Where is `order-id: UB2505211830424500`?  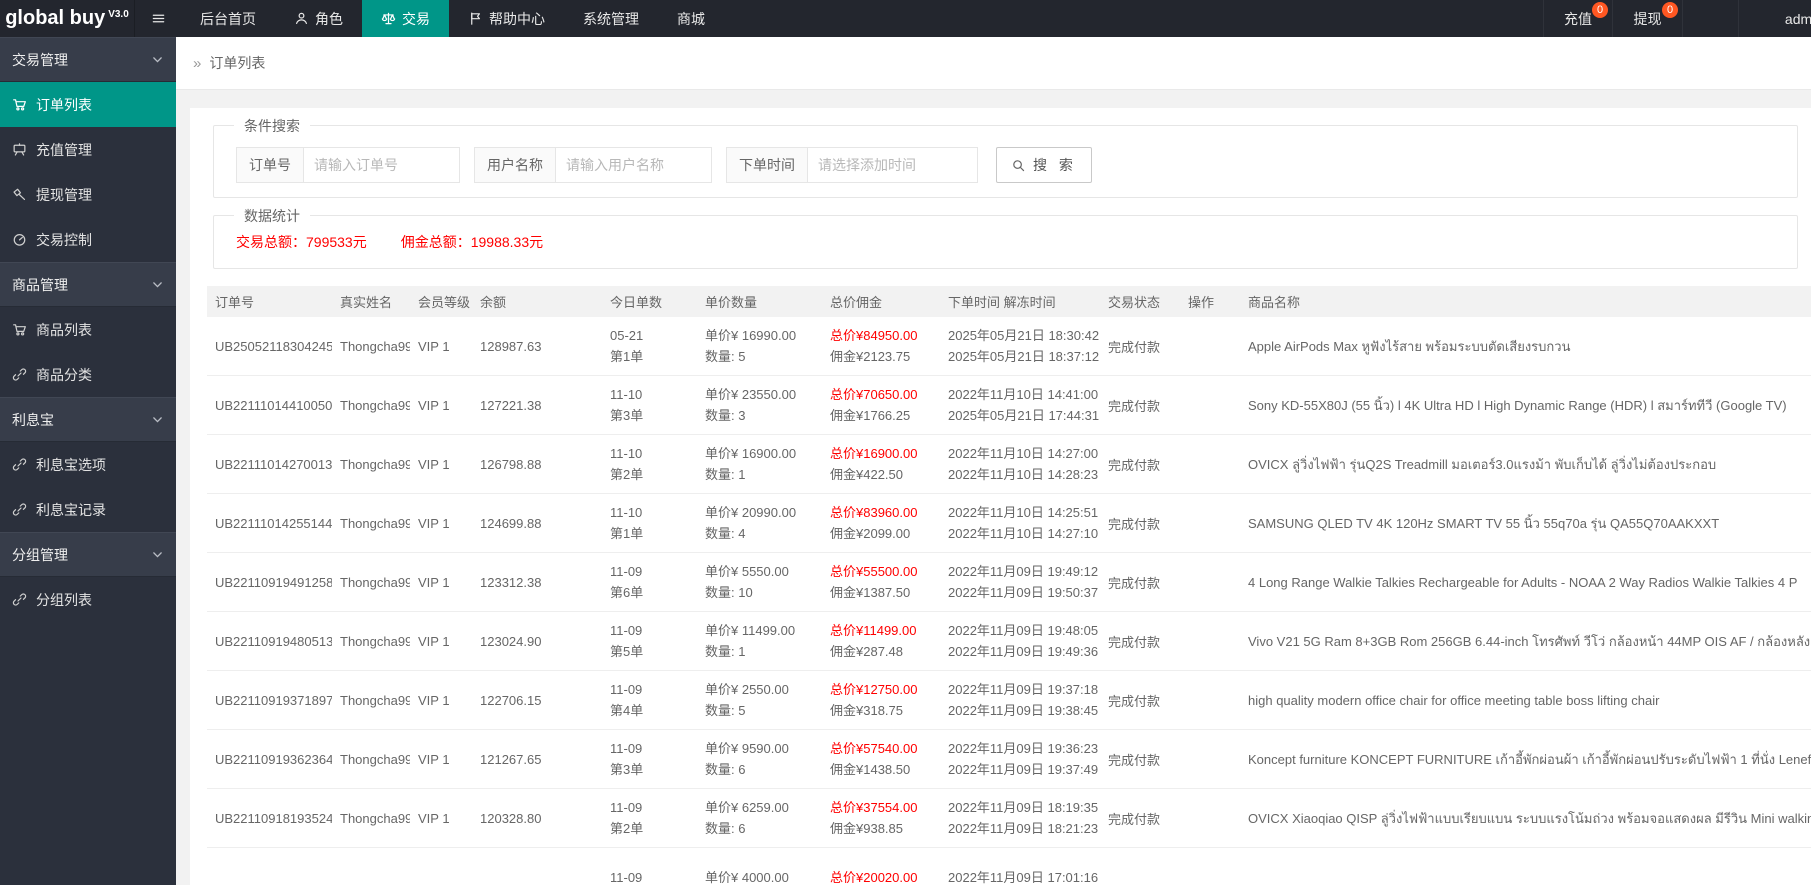 order-id: UB2505211830424500 is located at coordinates (273, 346).